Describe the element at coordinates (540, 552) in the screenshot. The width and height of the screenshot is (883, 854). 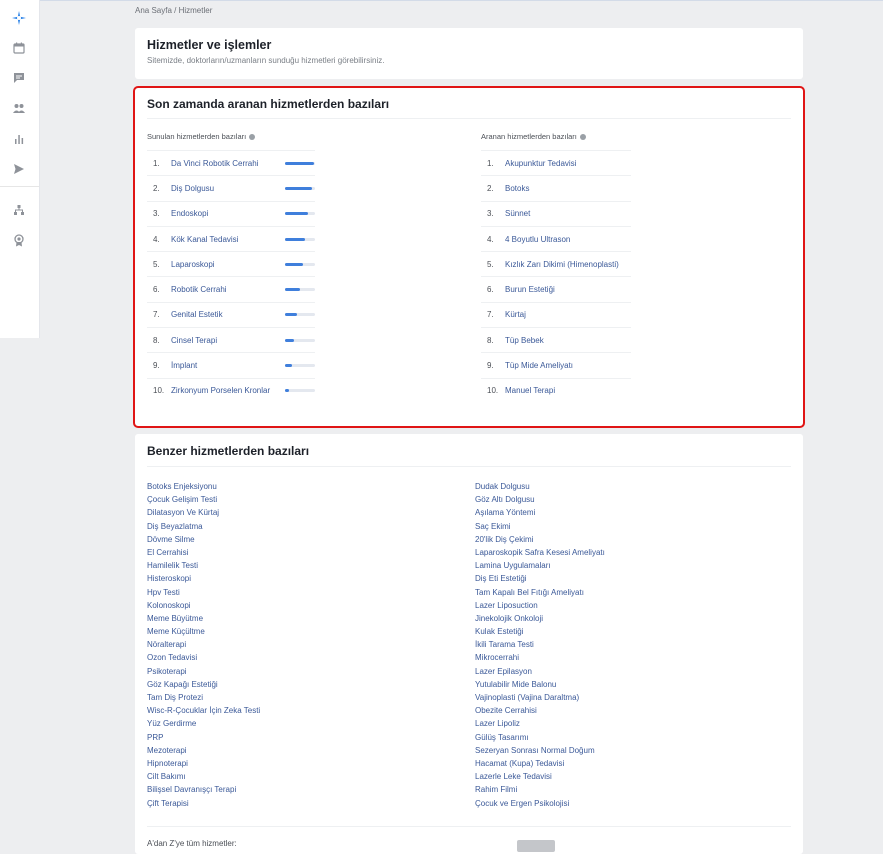
I see `similar-service-link: Laparoskopik Safra Kesesi Ameliyatı` at that location.